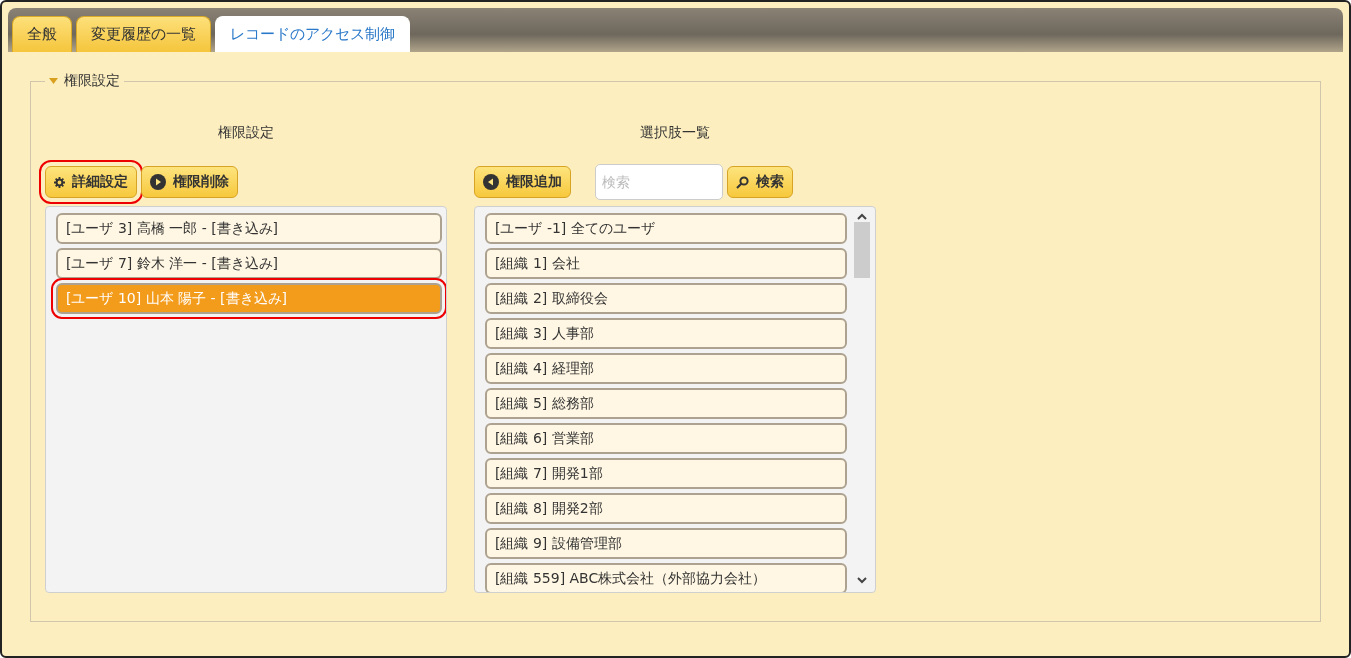 The image size is (1351, 658). What do you see at coordinates (659, 182) in the screenshot?
I see `search-field: 検索` at bounding box center [659, 182].